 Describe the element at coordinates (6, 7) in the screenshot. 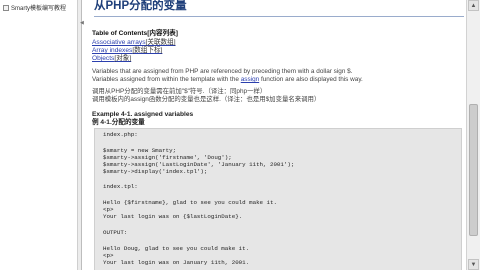

I see `book-icon` at that location.